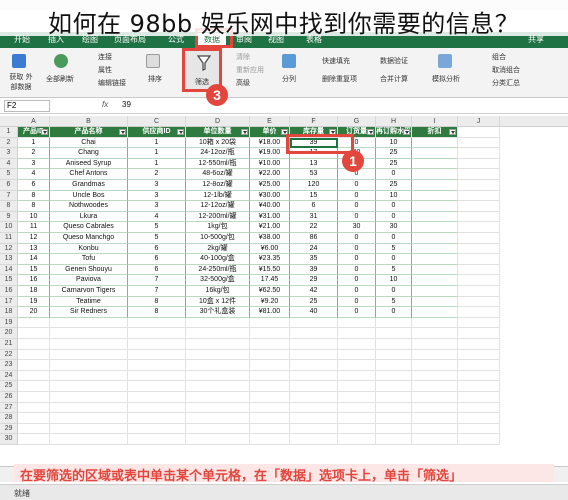 Image resolution: width=568 pixels, height=500 pixels. Describe the element at coordinates (157, 291) in the screenshot. I see `table-cell: 7` at that location.